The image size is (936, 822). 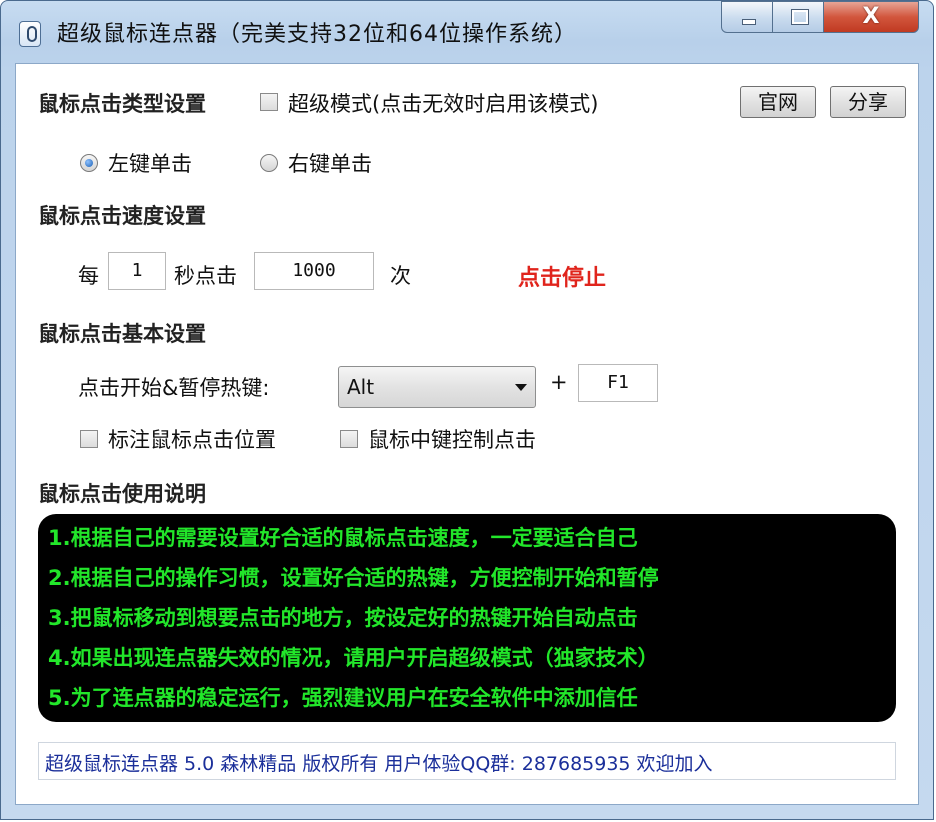 What do you see at coordinates (562, 278) in the screenshot?
I see `click-status: 点击停止` at bounding box center [562, 278].